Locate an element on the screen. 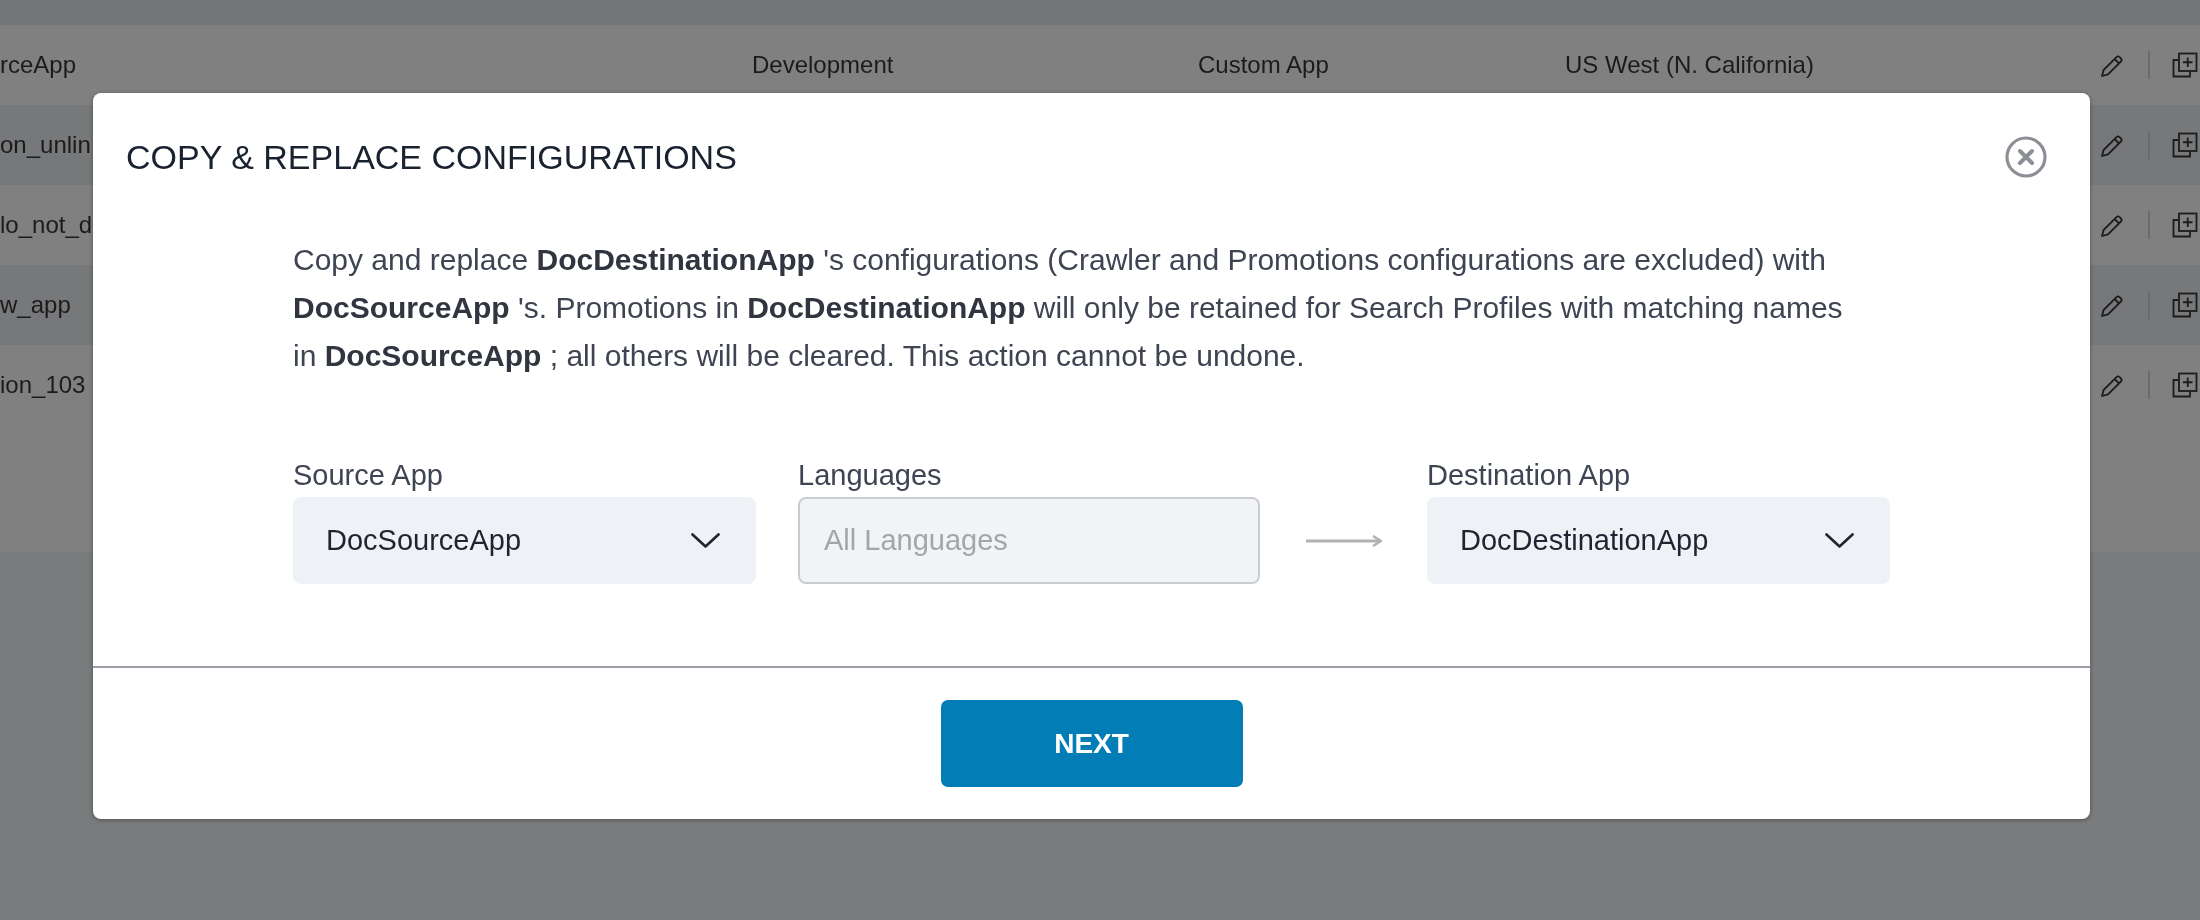 The image size is (2200, 920). field-label: Destination App is located at coordinates (1529, 475).